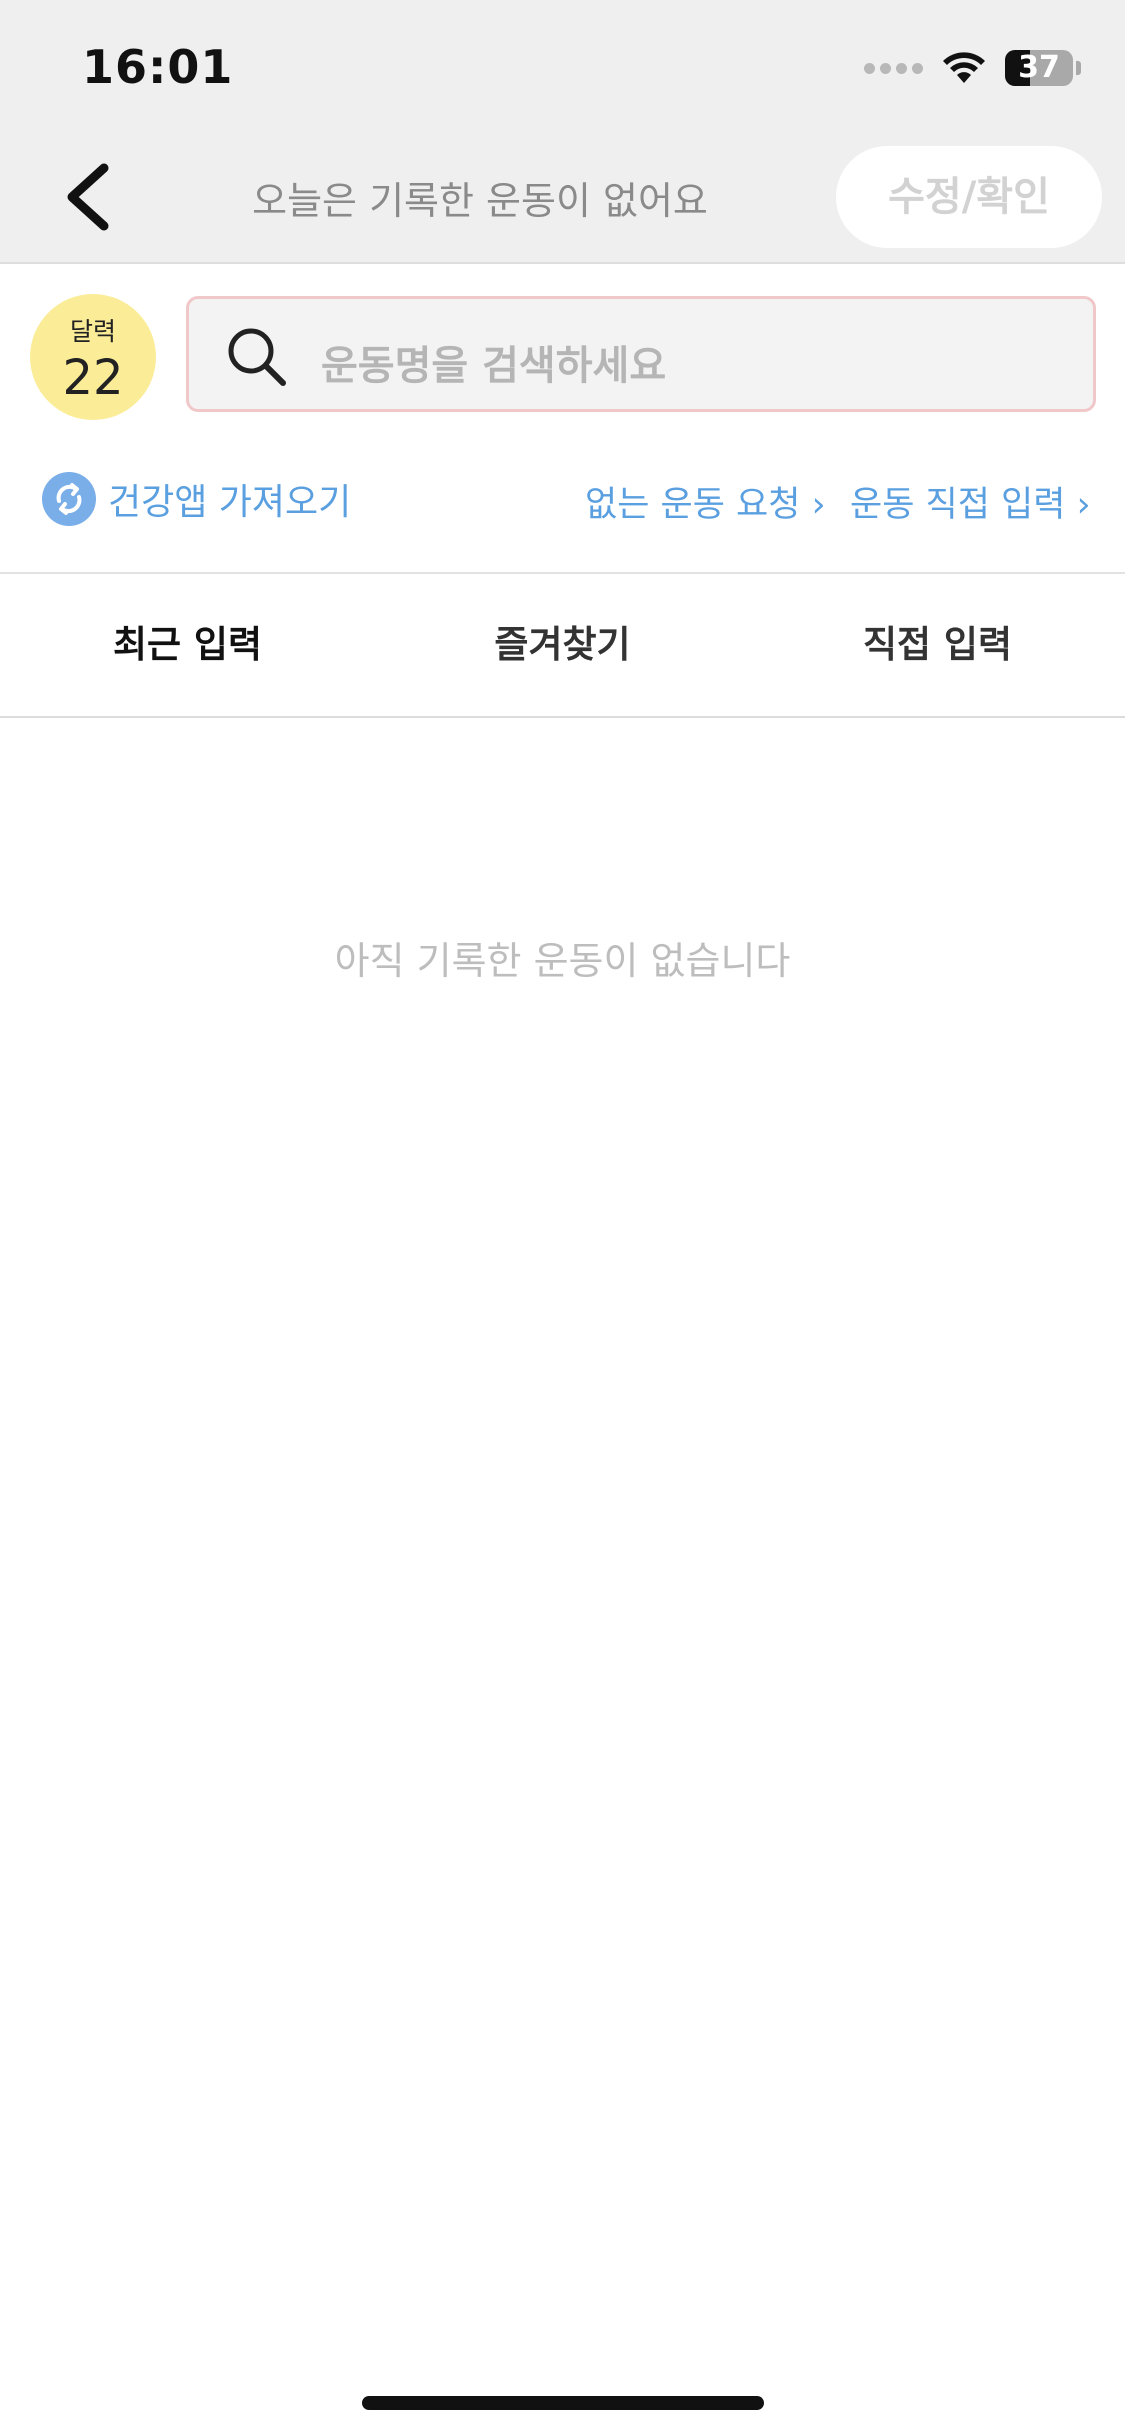 This screenshot has height=2436, width=1125. Describe the element at coordinates (89, 197) in the screenshot. I see `chevron-left-icon` at that location.